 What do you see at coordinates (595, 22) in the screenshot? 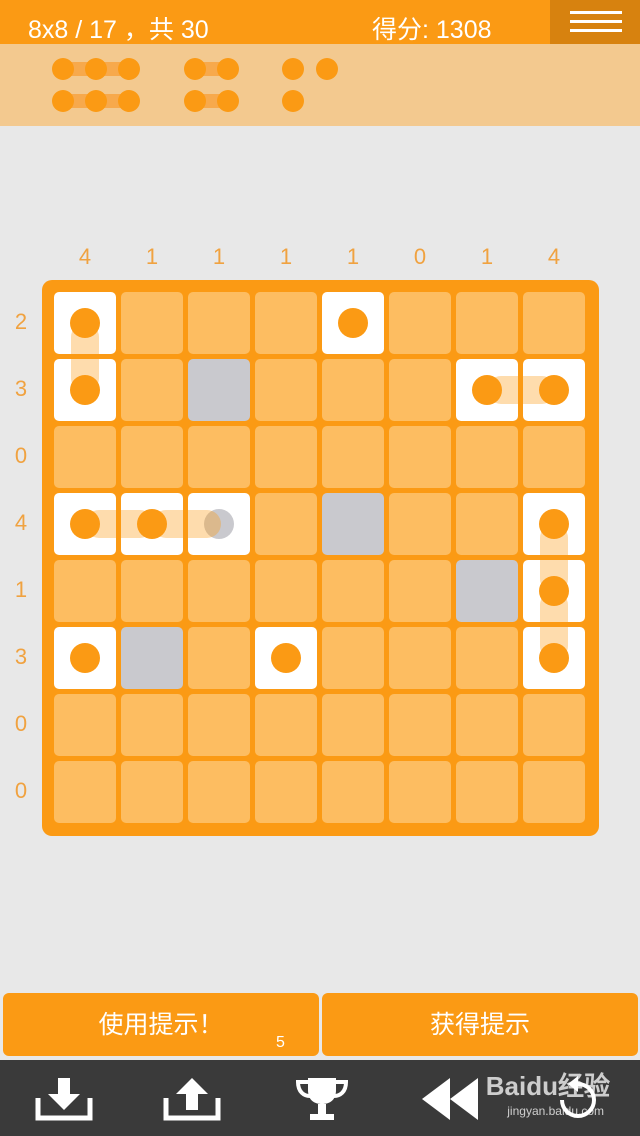
I see `menu-button` at bounding box center [595, 22].